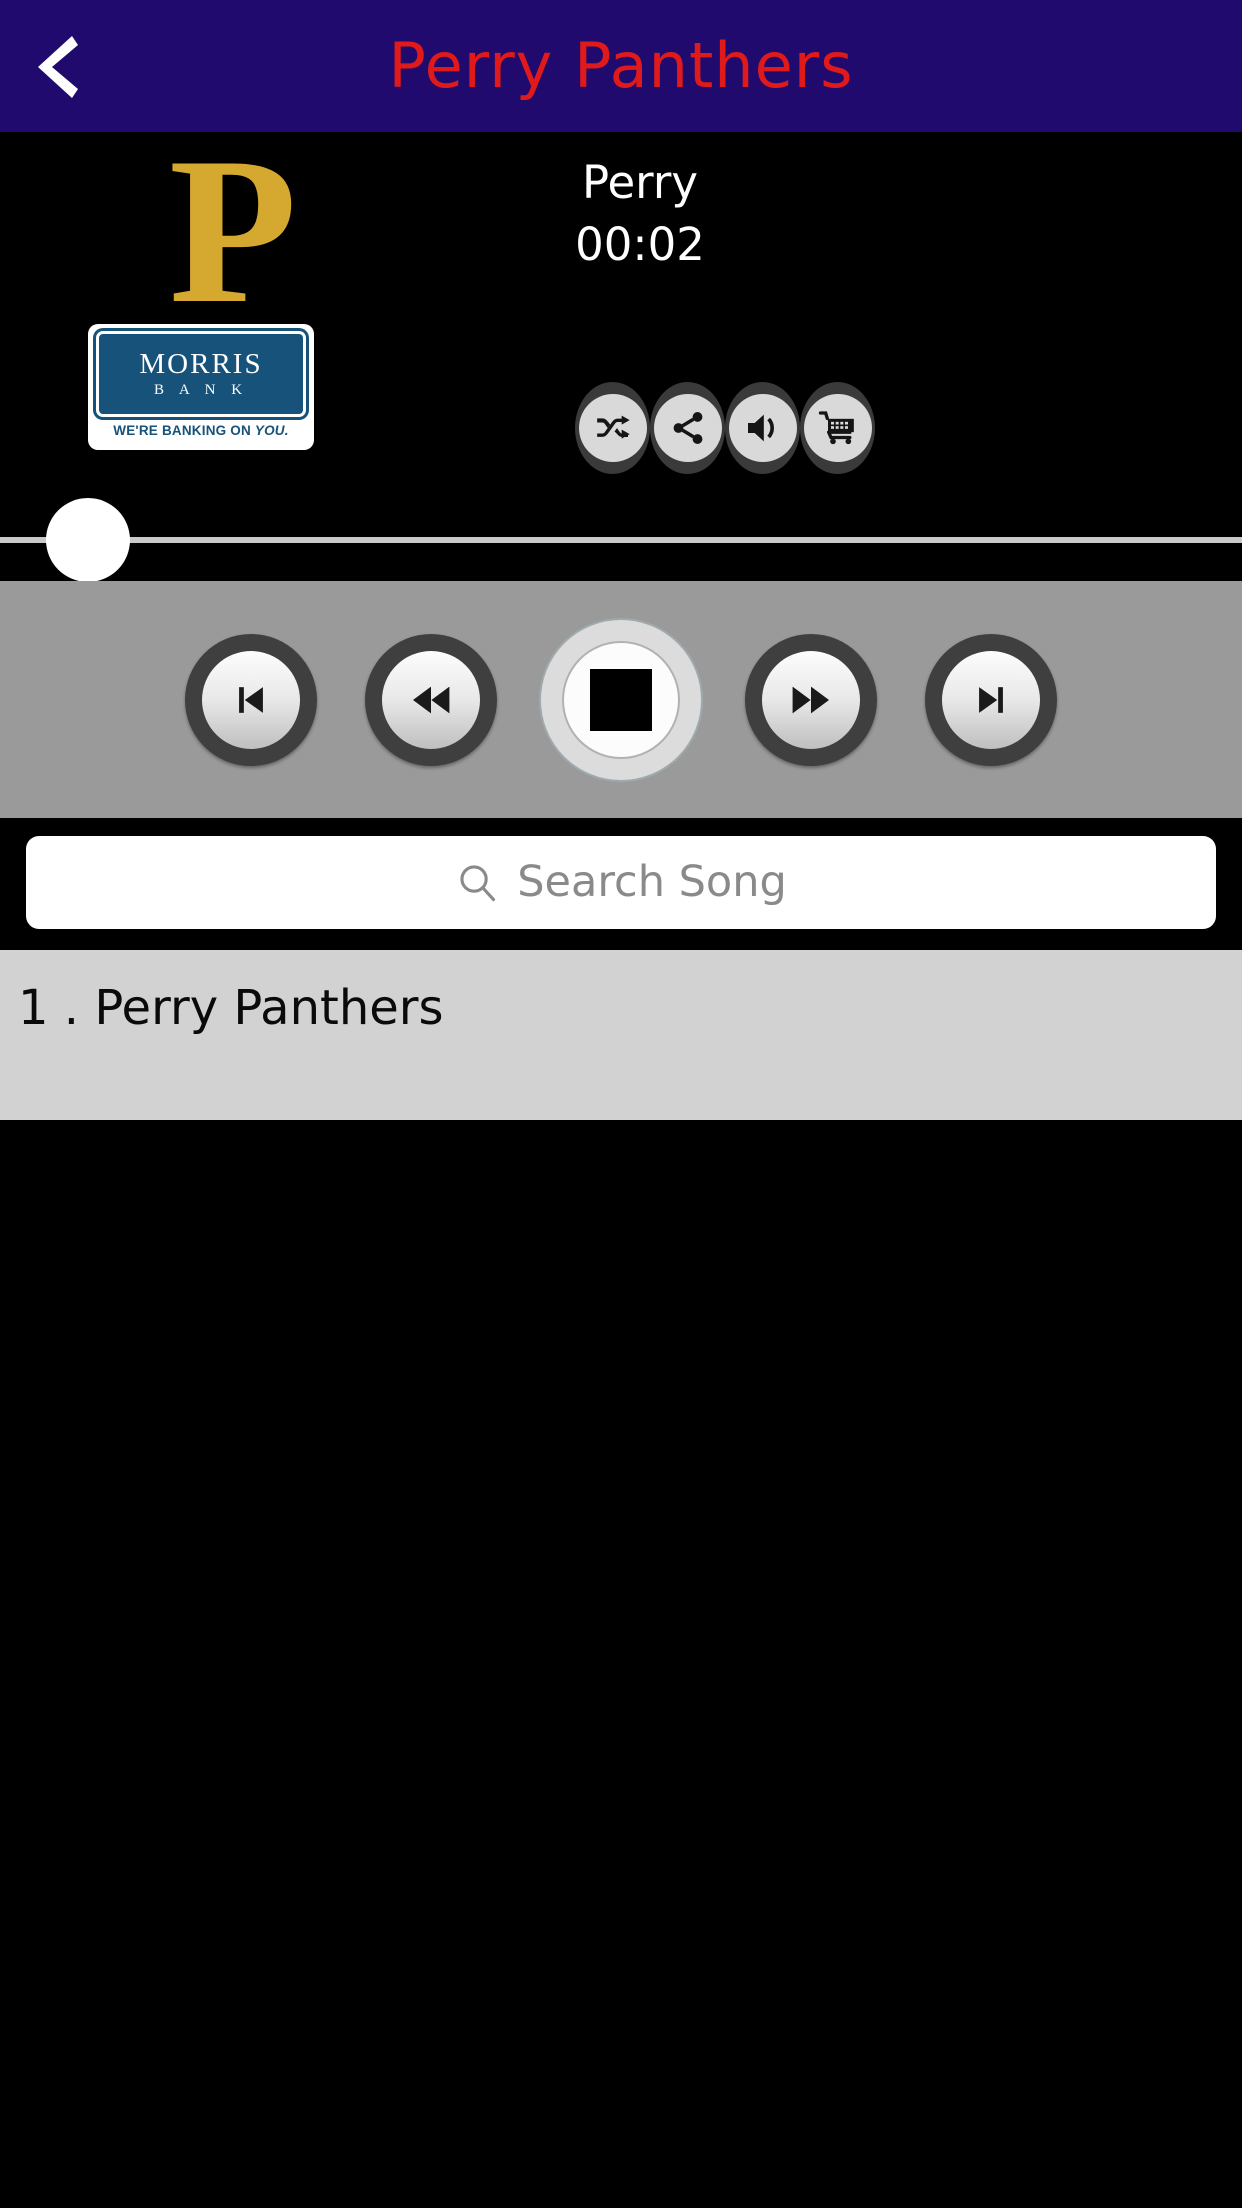 The width and height of the screenshot is (1242, 2208). I want to click on stop-button, so click(621, 699).